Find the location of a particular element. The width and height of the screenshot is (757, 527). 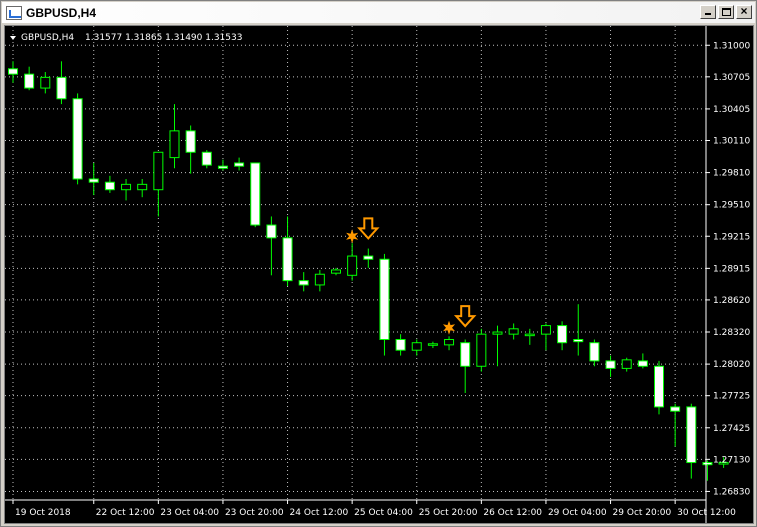

time-tick-label: 29 Oct 04:00 is located at coordinates (577, 513).